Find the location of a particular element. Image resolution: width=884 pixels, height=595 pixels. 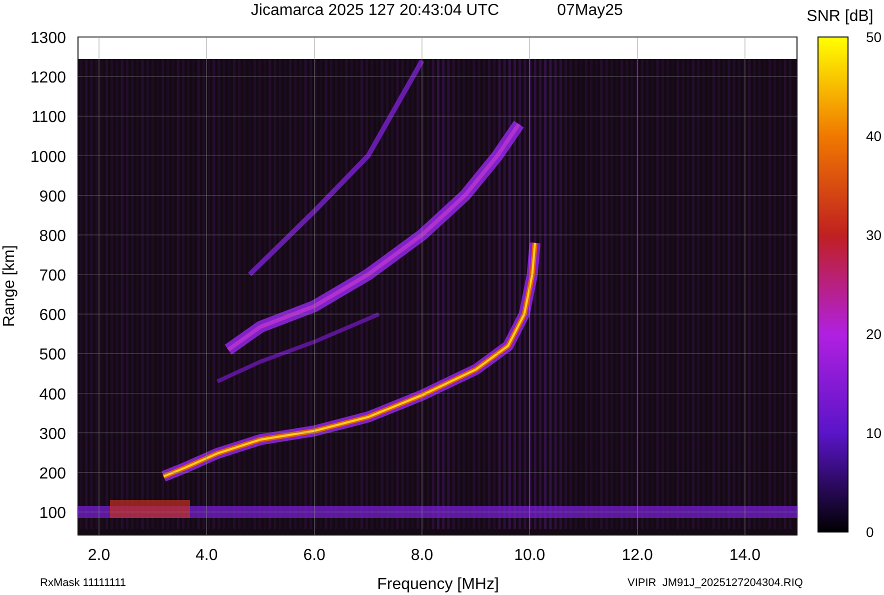

rx-mask-label: RxMask 11111111 is located at coordinates (83, 583).